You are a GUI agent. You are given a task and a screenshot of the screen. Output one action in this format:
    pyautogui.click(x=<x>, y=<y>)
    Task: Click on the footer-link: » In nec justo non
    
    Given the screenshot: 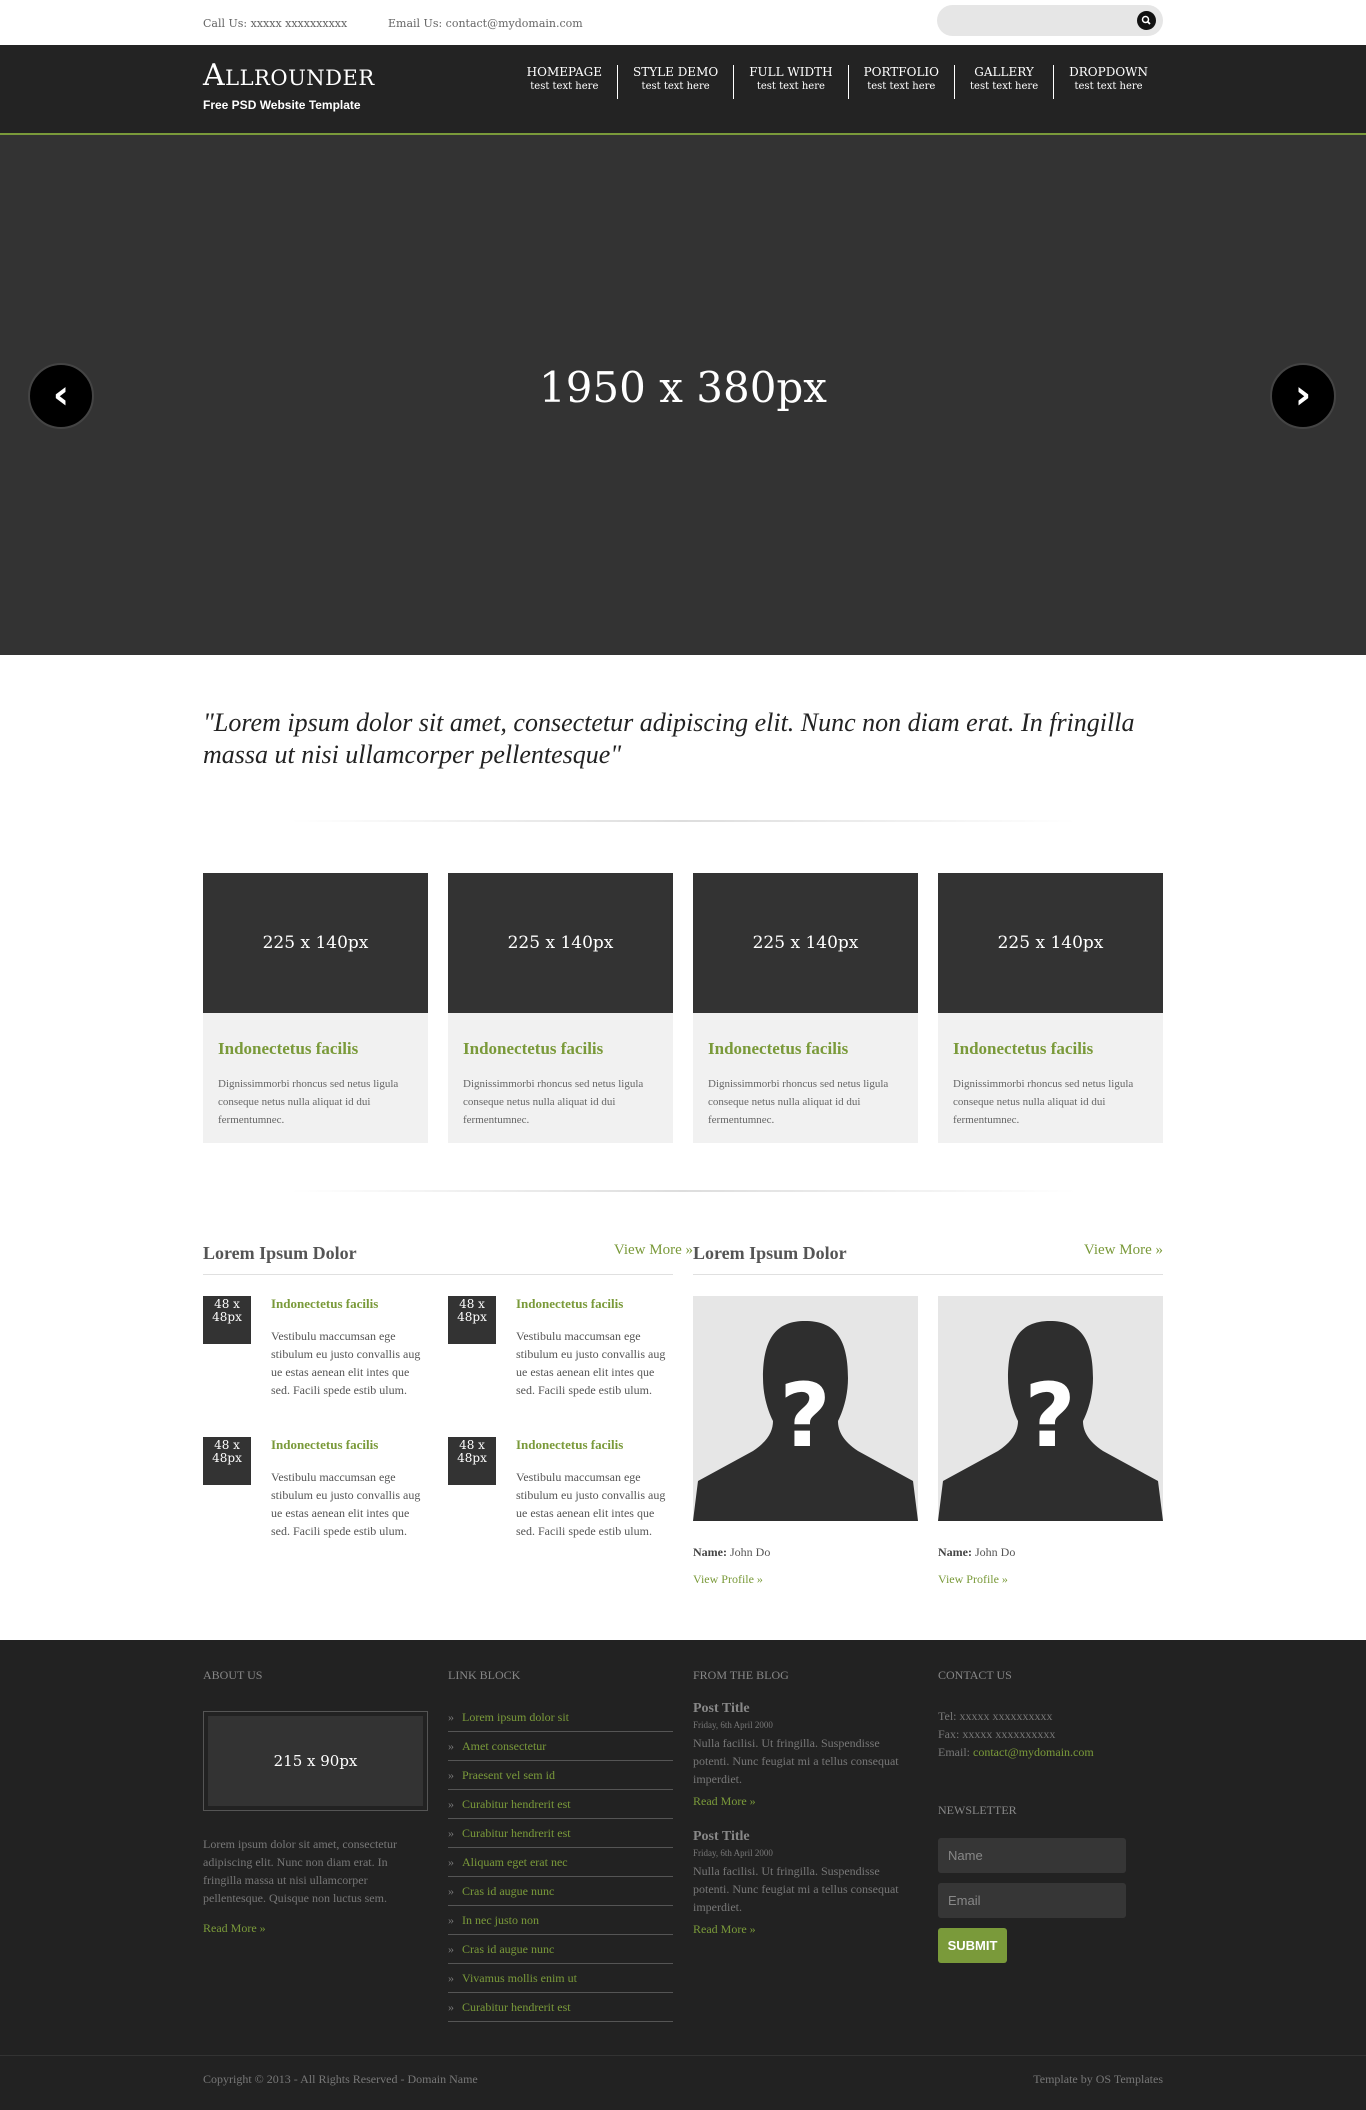 What is the action you would take?
    pyautogui.click(x=560, y=1920)
    